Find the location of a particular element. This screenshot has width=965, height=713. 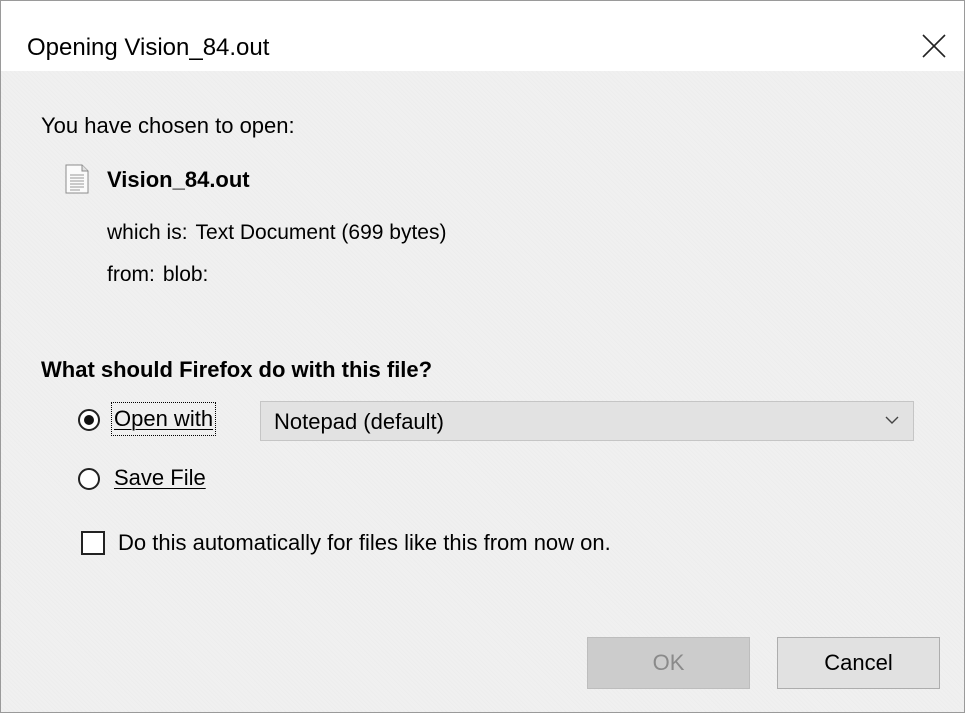

save-file-radio is located at coordinates (89, 479).